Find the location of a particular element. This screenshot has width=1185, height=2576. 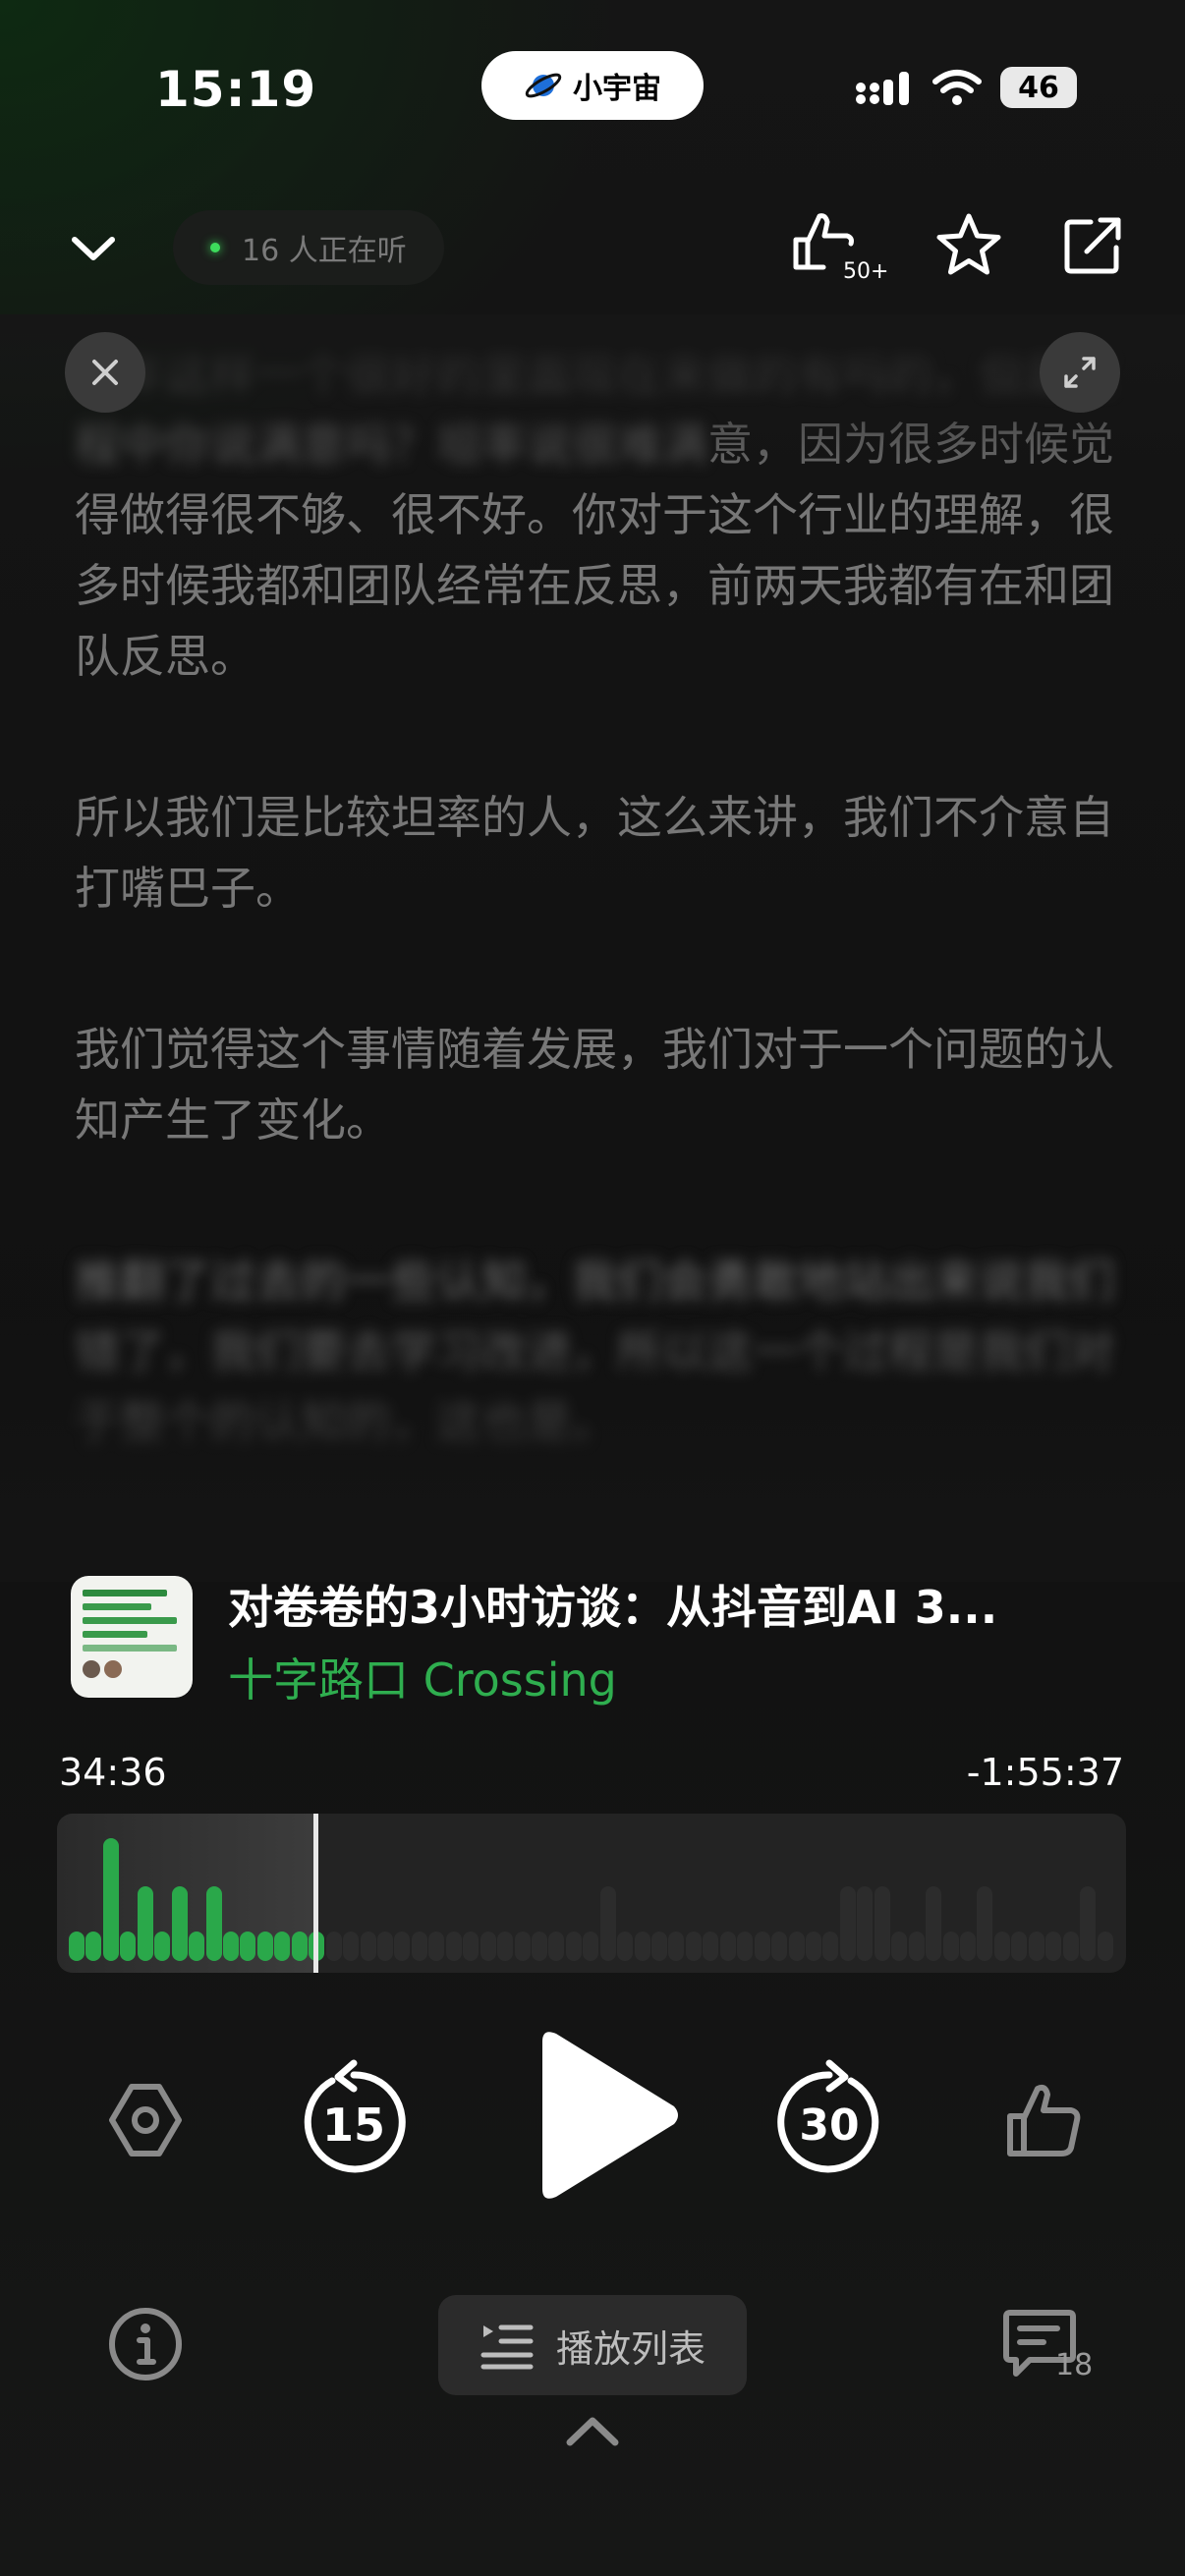

listener-count-text: 16 人正在听 is located at coordinates (324, 251).